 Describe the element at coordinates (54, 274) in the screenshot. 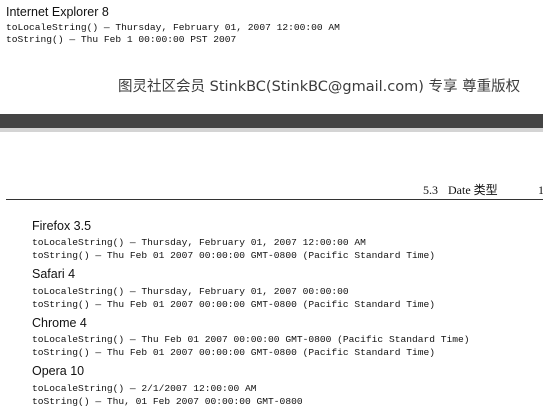

I see `browser-heading-safari: Safari 4` at that location.